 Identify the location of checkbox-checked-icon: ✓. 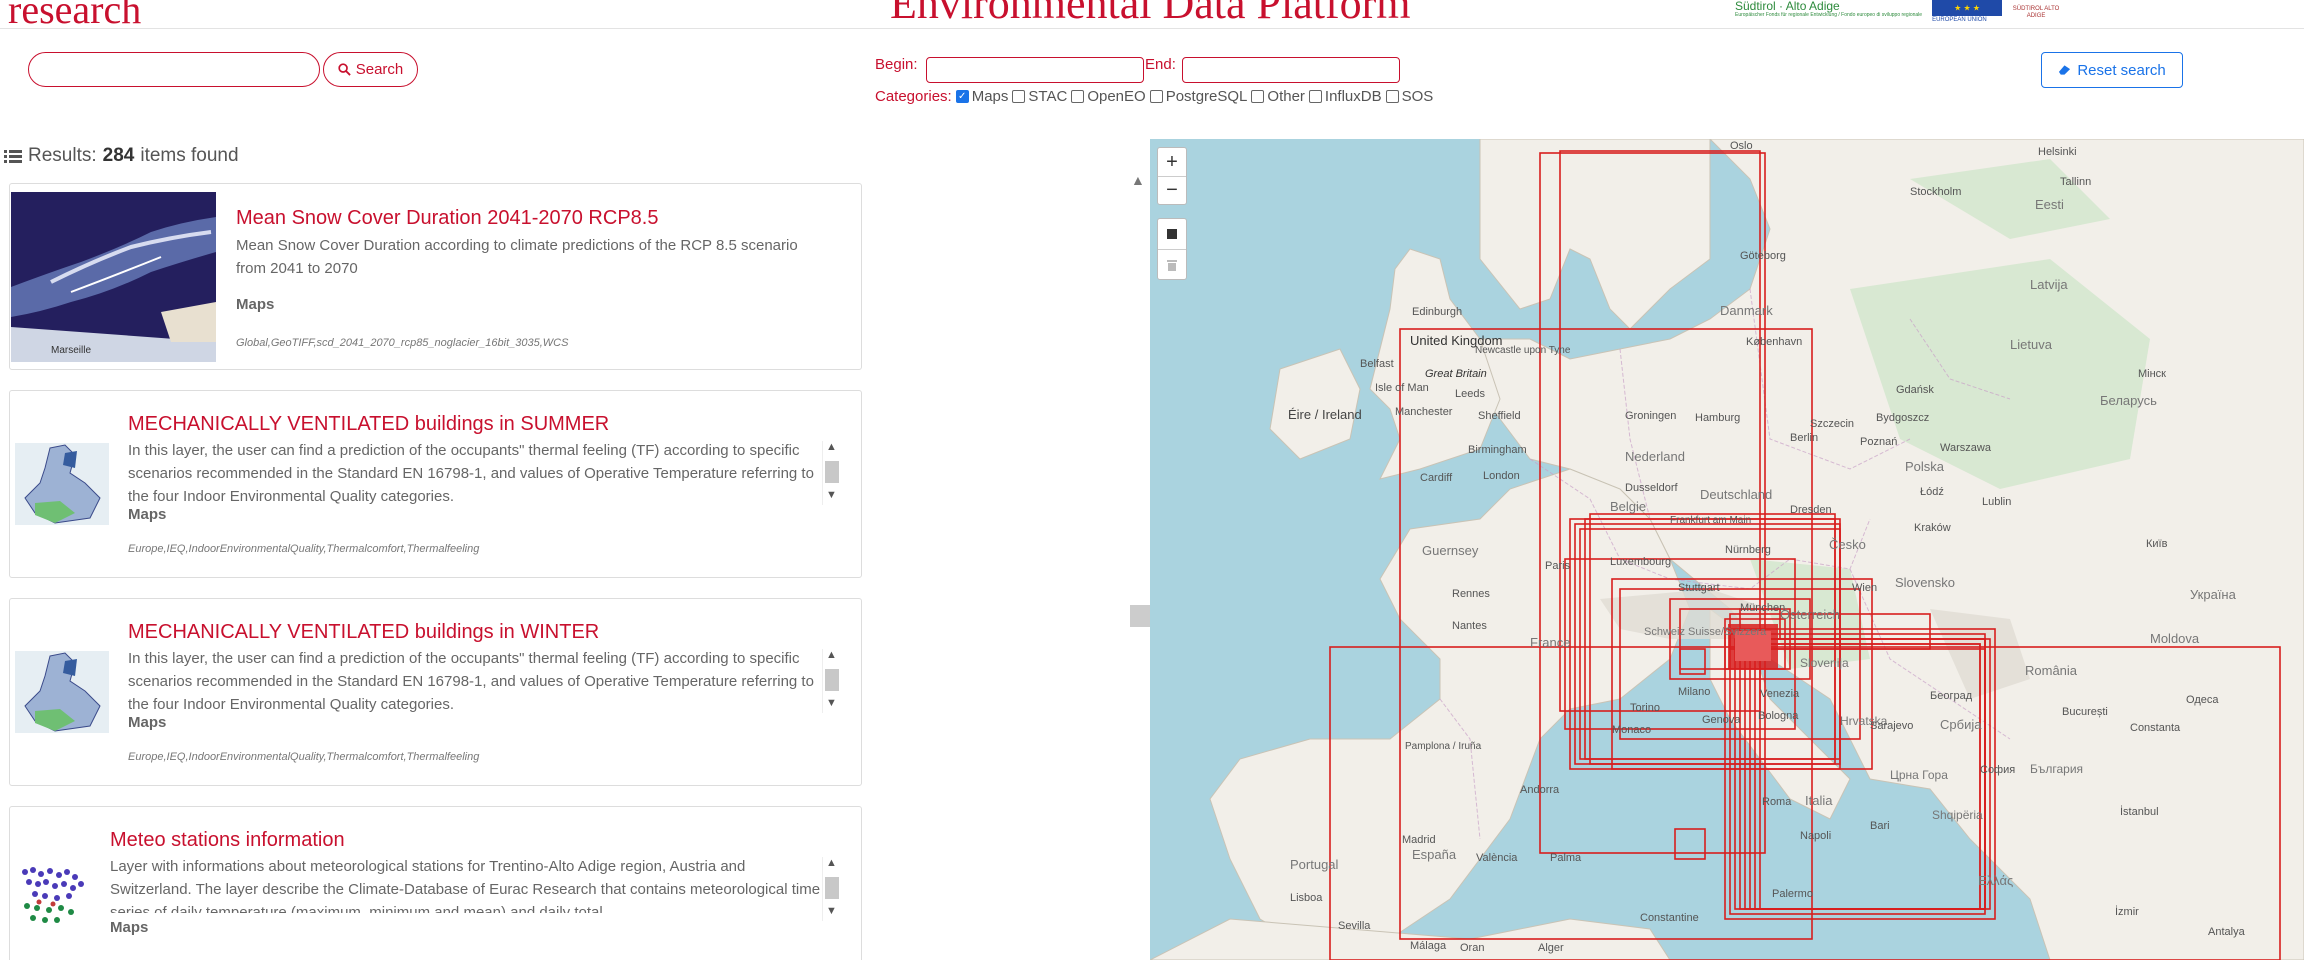
(962, 96).